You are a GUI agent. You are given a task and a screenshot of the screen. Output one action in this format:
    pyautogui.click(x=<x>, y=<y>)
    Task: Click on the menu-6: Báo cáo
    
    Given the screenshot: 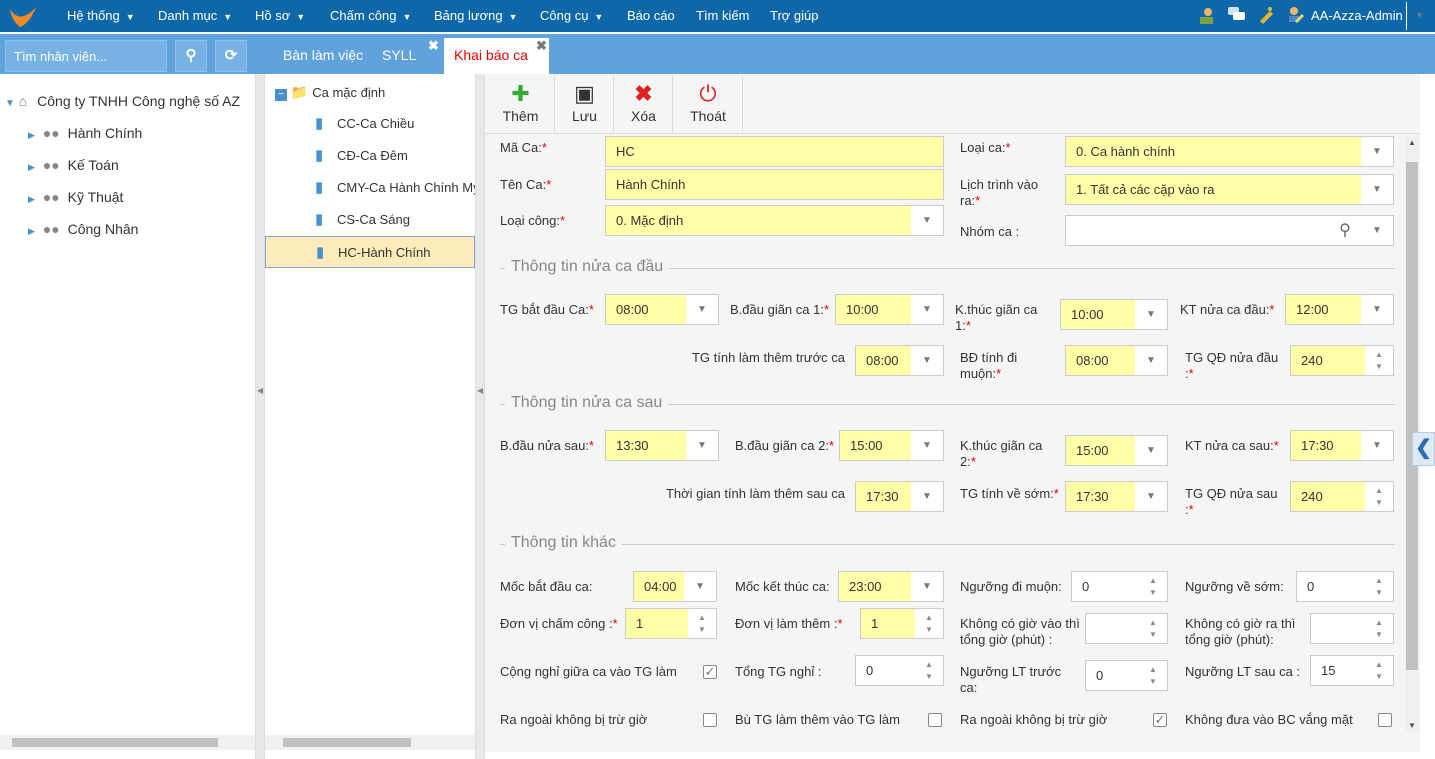 What is the action you would take?
    pyautogui.click(x=651, y=15)
    